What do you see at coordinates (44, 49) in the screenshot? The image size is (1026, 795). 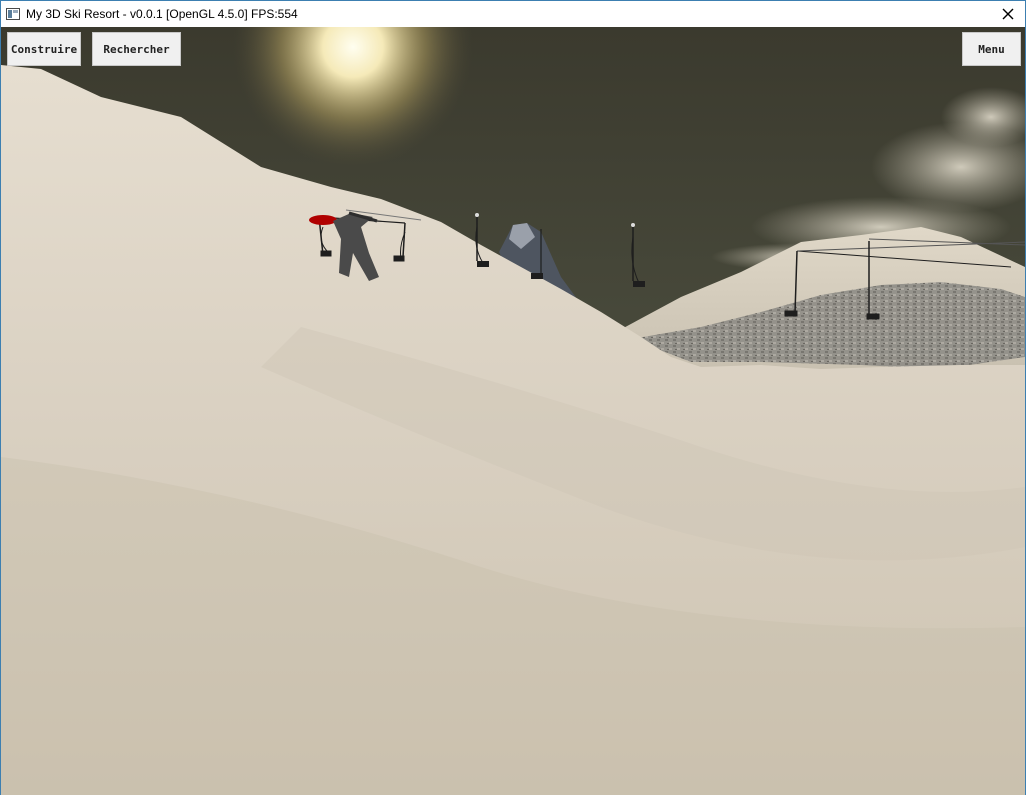 I see `build-button: Construire` at bounding box center [44, 49].